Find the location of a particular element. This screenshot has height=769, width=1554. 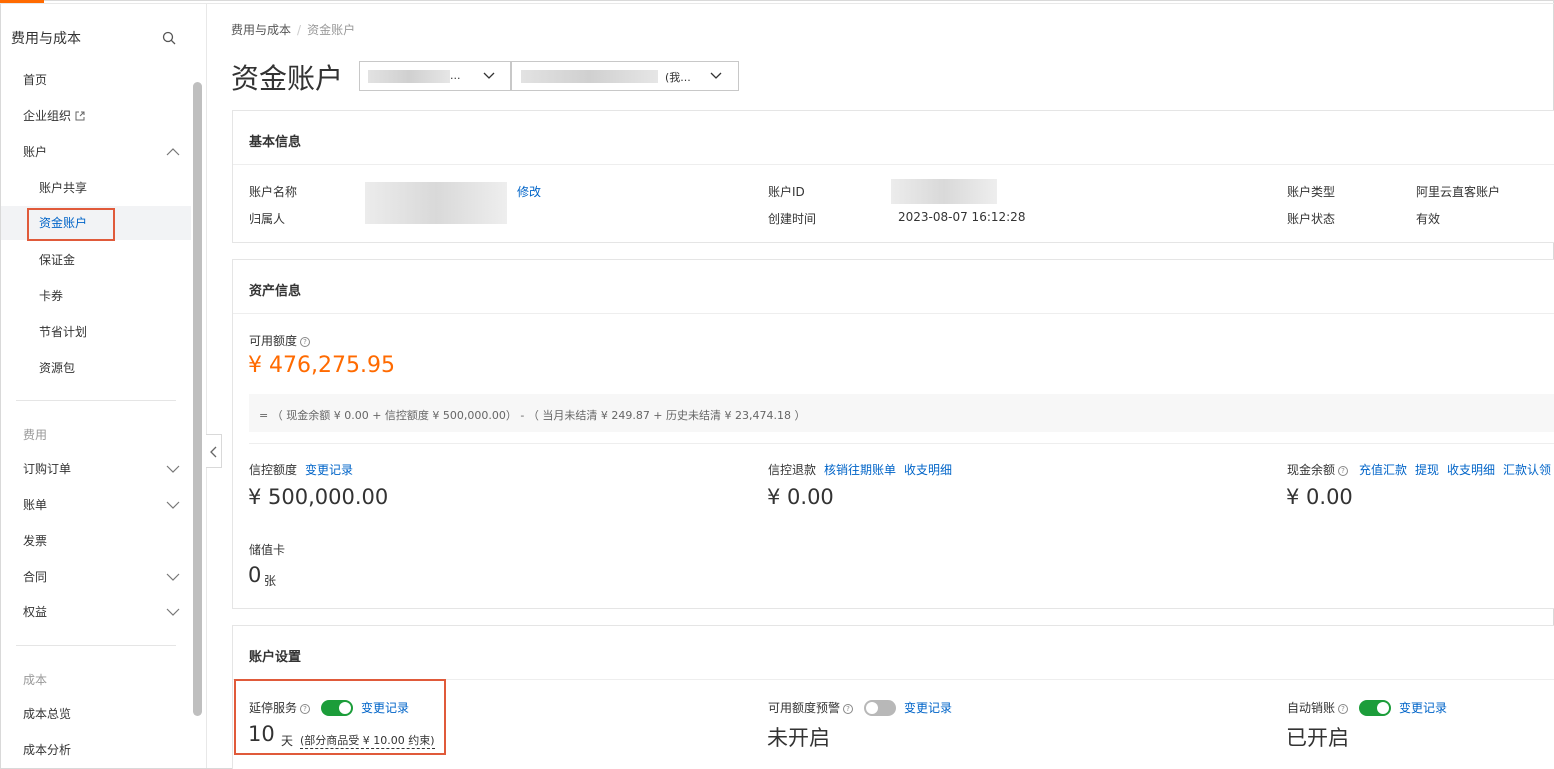

sidebar-item-label: 合同 is located at coordinates (35, 577).